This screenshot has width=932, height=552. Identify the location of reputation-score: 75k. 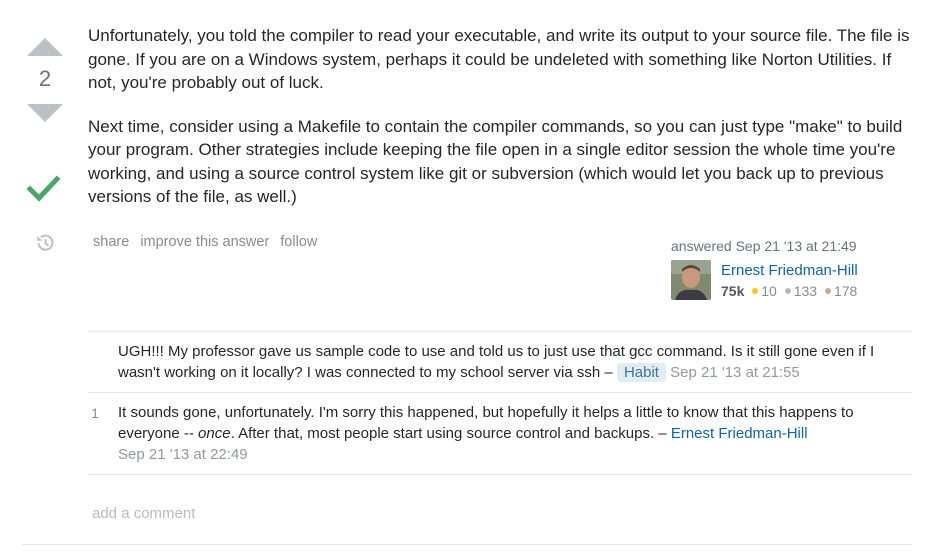
(733, 291).